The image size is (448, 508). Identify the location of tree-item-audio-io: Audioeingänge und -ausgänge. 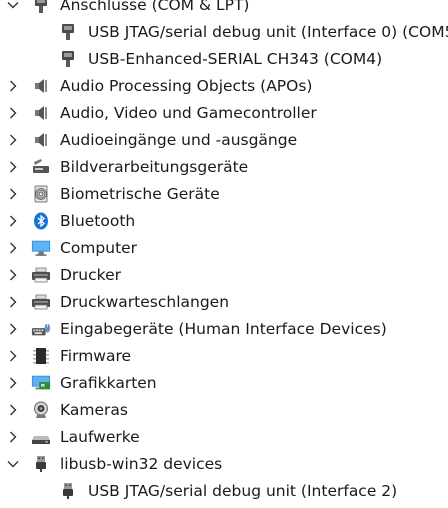
(224, 140).